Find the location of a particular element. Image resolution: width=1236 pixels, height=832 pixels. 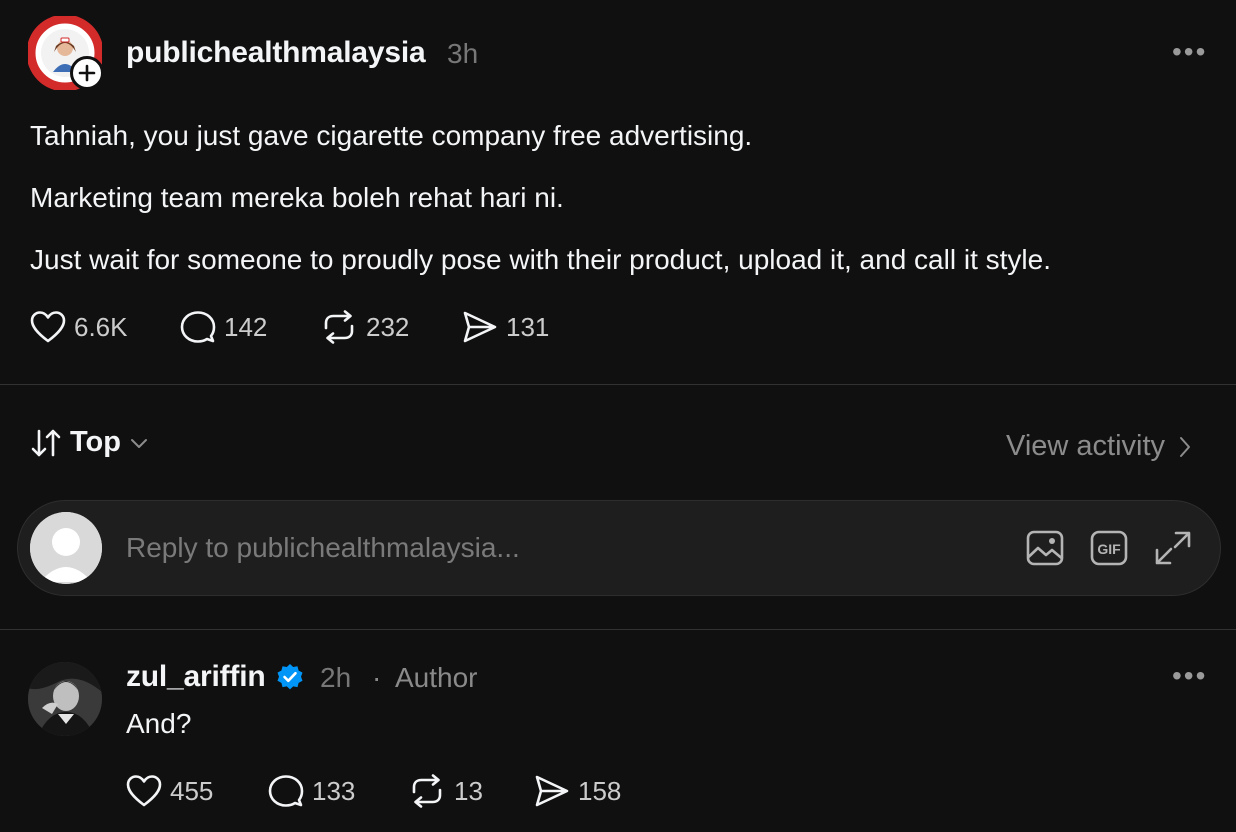

plus-icon is located at coordinates (87, 73).